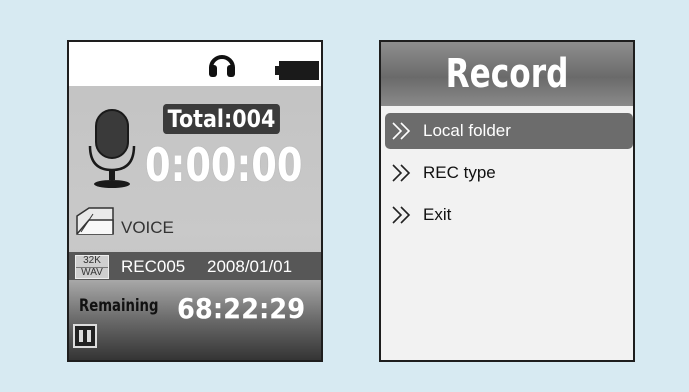 This screenshot has height=392, width=689. What do you see at coordinates (119, 306) in the screenshot?
I see `remaining-label: Remaining` at bounding box center [119, 306].